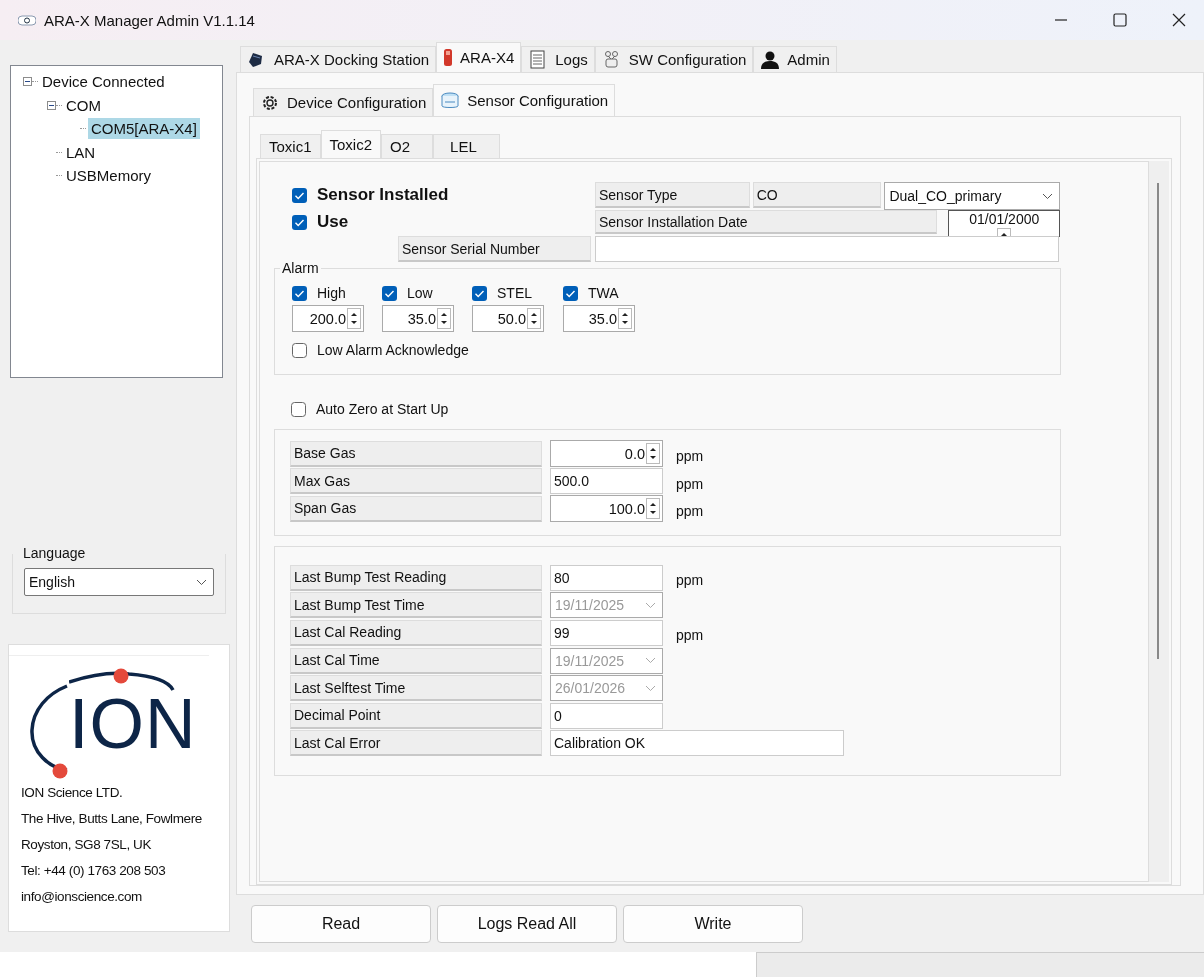 Image resolution: width=1204 pixels, height=977 pixels. What do you see at coordinates (603, 293) in the screenshot?
I see `checkbox-label: TWA` at bounding box center [603, 293].